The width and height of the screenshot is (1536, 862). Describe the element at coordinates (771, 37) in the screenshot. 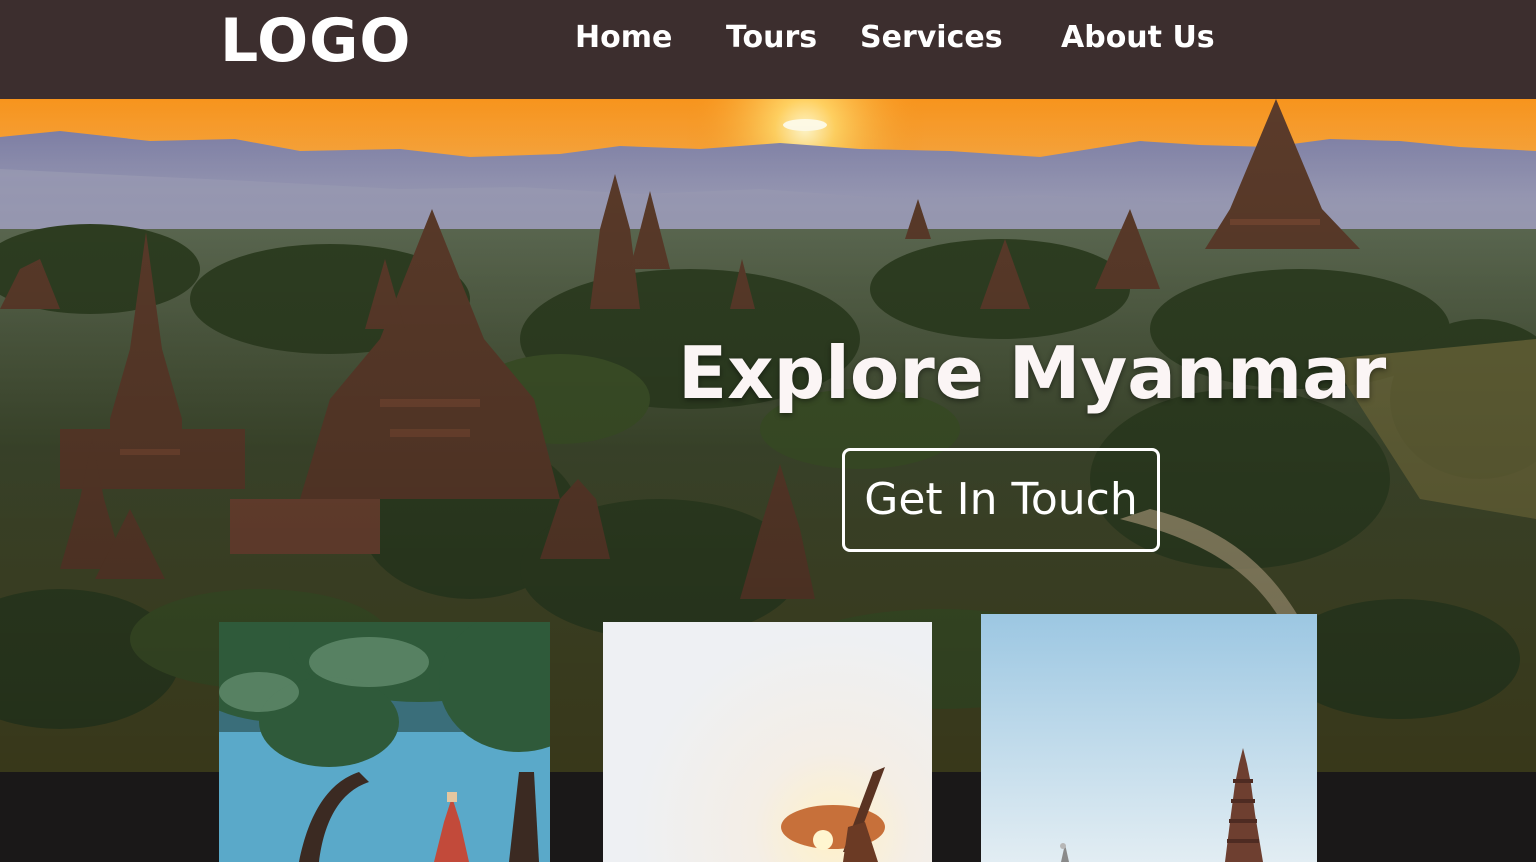

I see `nav-link-tours: Tours` at that location.